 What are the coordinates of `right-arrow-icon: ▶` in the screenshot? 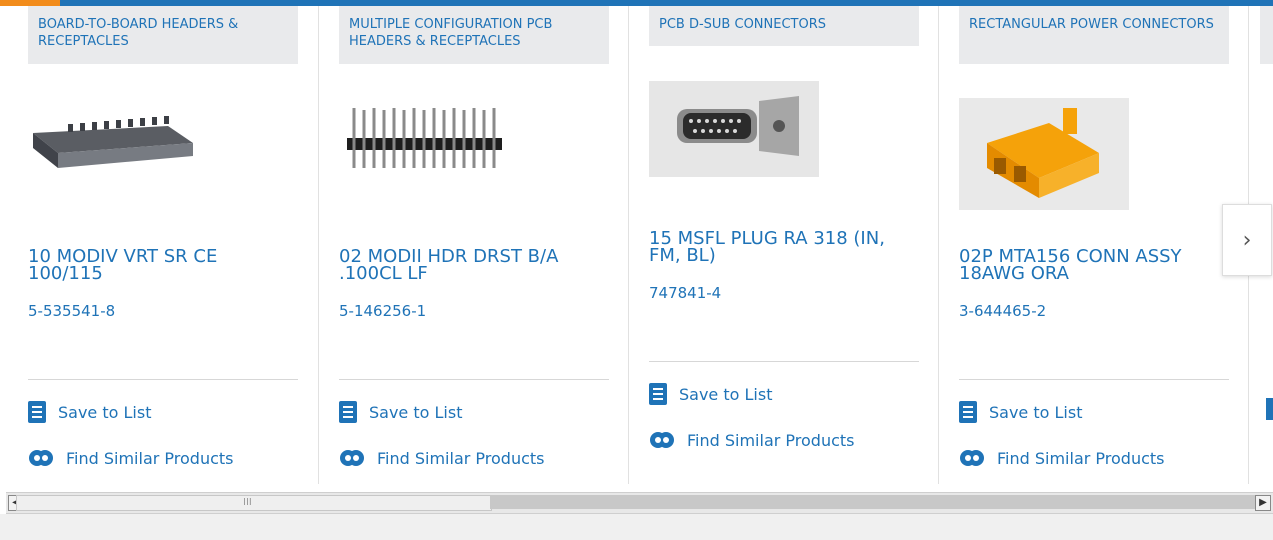 It's located at (1263, 502).